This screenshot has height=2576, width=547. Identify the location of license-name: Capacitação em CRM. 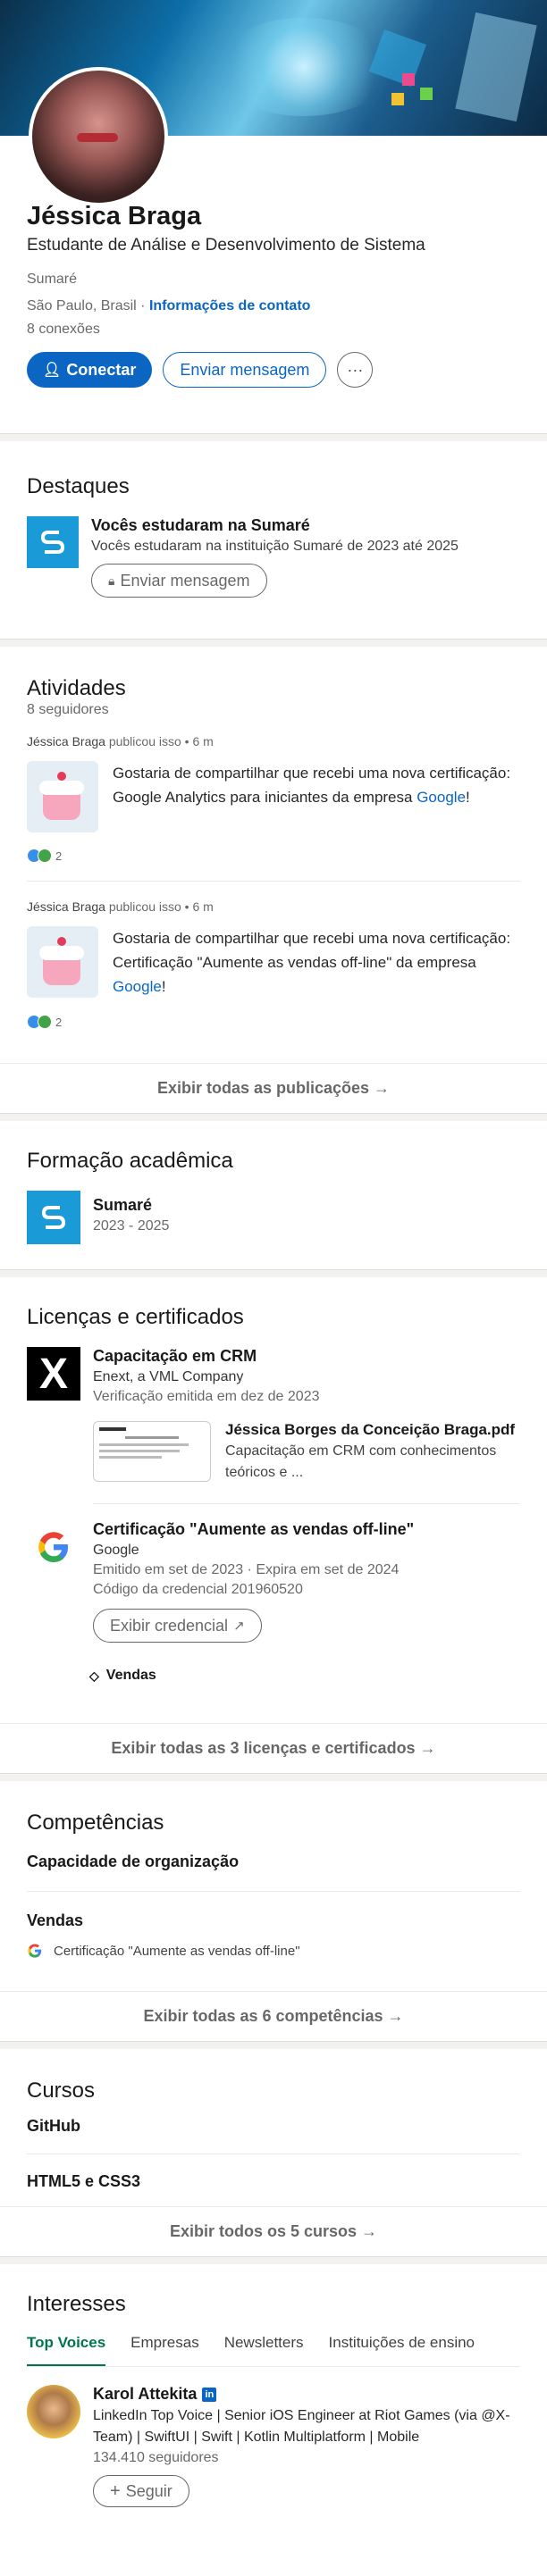
(175, 1356).